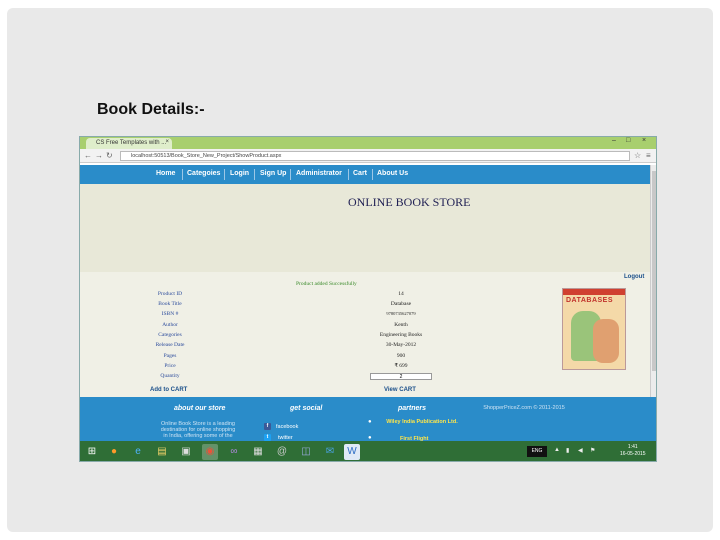 This screenshot has height=540, width=720. Describe the element at coordinates (557, 450) in the screenshot. I see `tray-arrow-icon: ▲` at that location.